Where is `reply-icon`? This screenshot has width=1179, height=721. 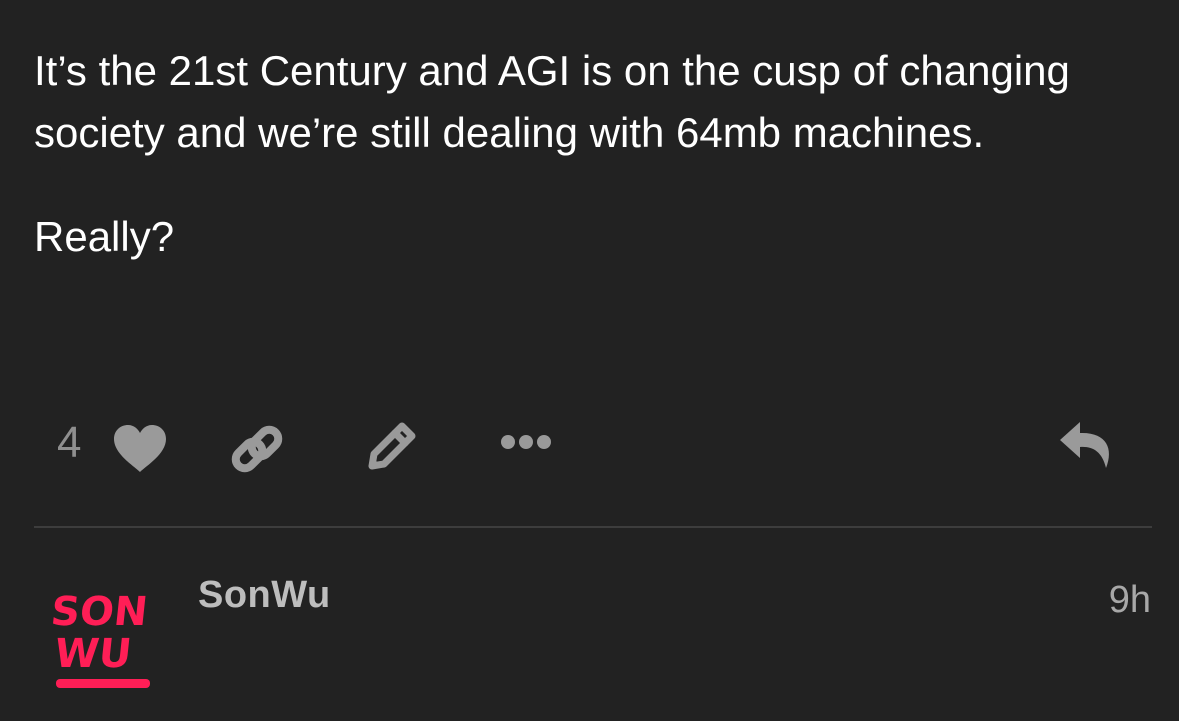 reply-icon is located at coordinates (1086, 445).